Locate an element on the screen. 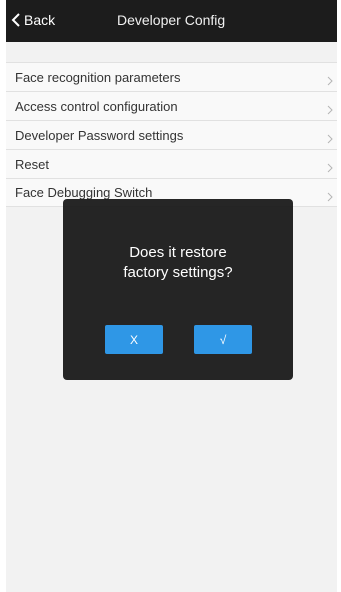 The width and height of the screenshot is (341, 592). page-title: Developer Config is located at coordinates (171, 20).